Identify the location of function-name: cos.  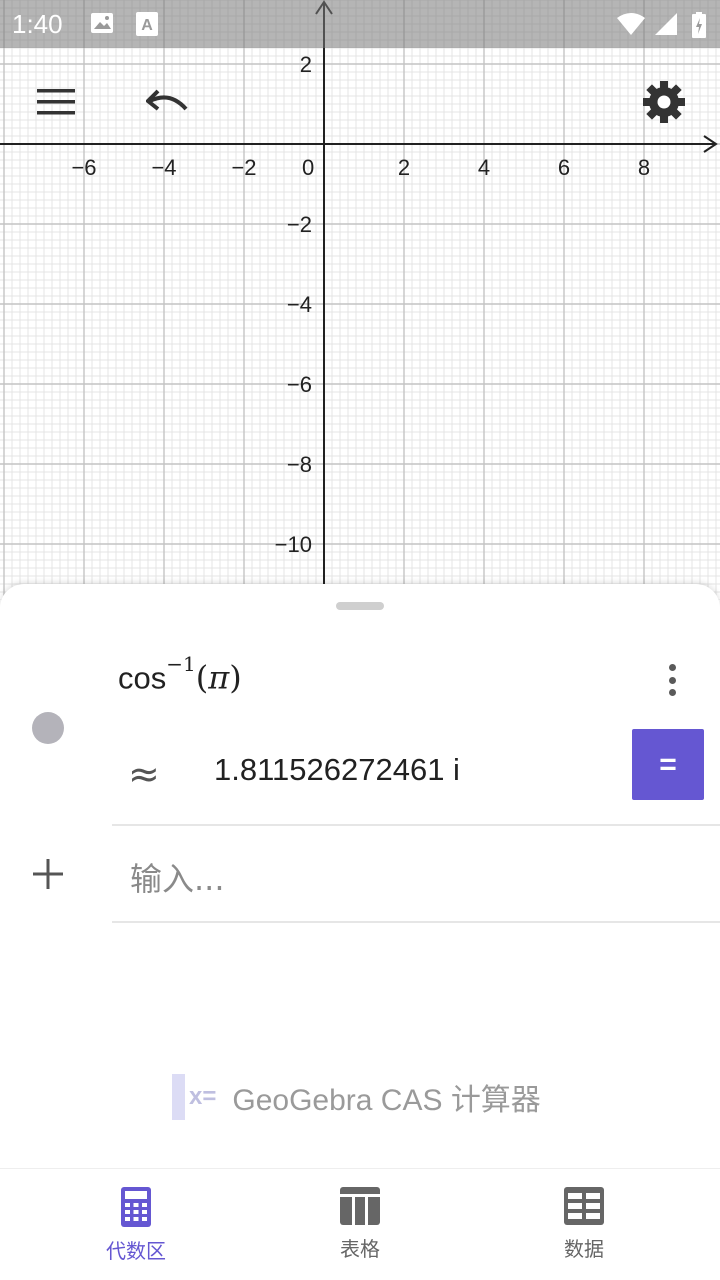
(142, 678).